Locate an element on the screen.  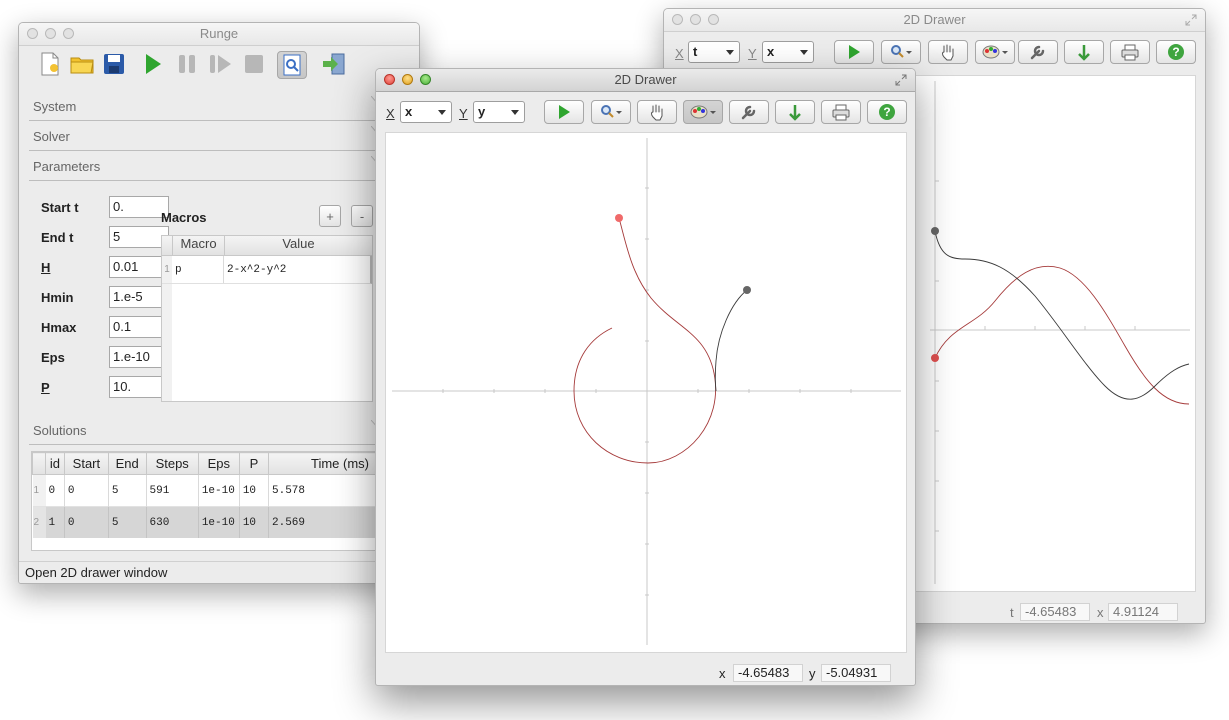
y-variable-select: x is located at coordinates (788, 52).